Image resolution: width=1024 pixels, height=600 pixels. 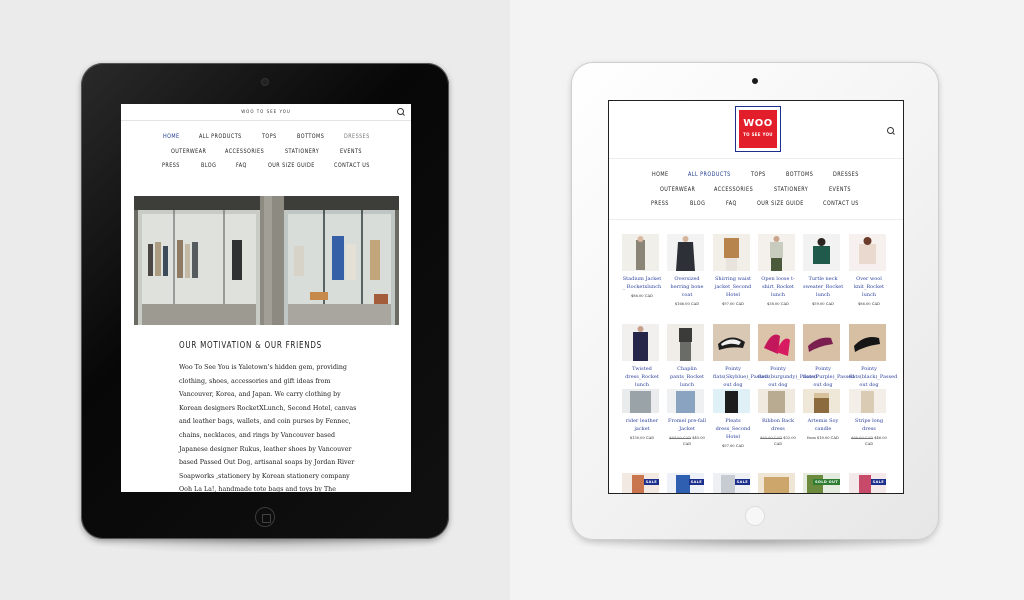 What do you see at coordinates (642, 425) in the screenshot?
I see `product-name: rider leather jacket` at bounding box center [642, 425].